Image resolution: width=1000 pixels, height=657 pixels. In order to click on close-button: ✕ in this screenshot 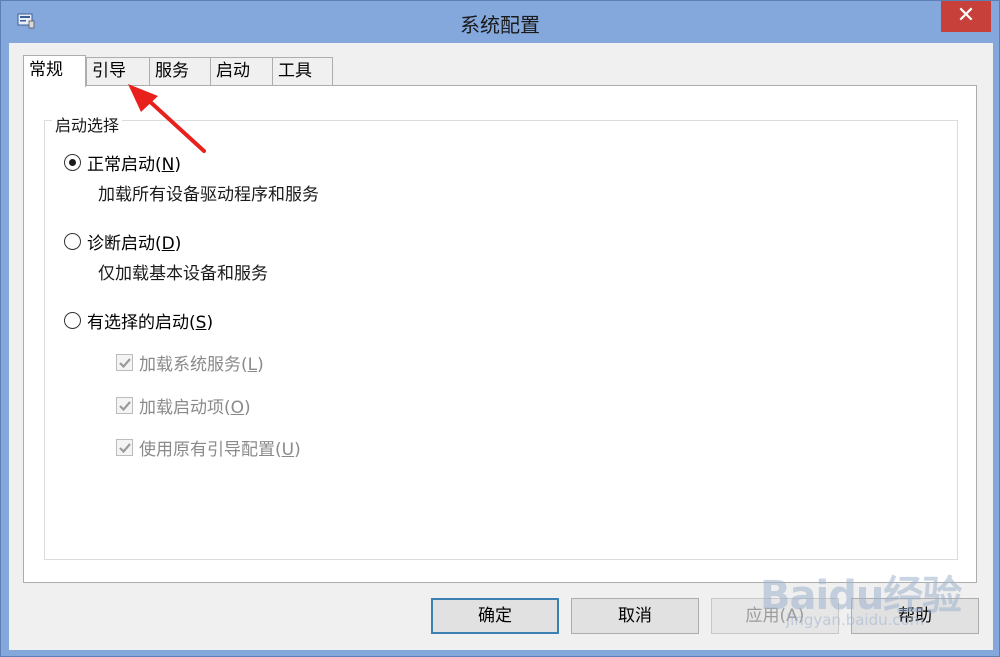, I will do `click(966, 16)`.